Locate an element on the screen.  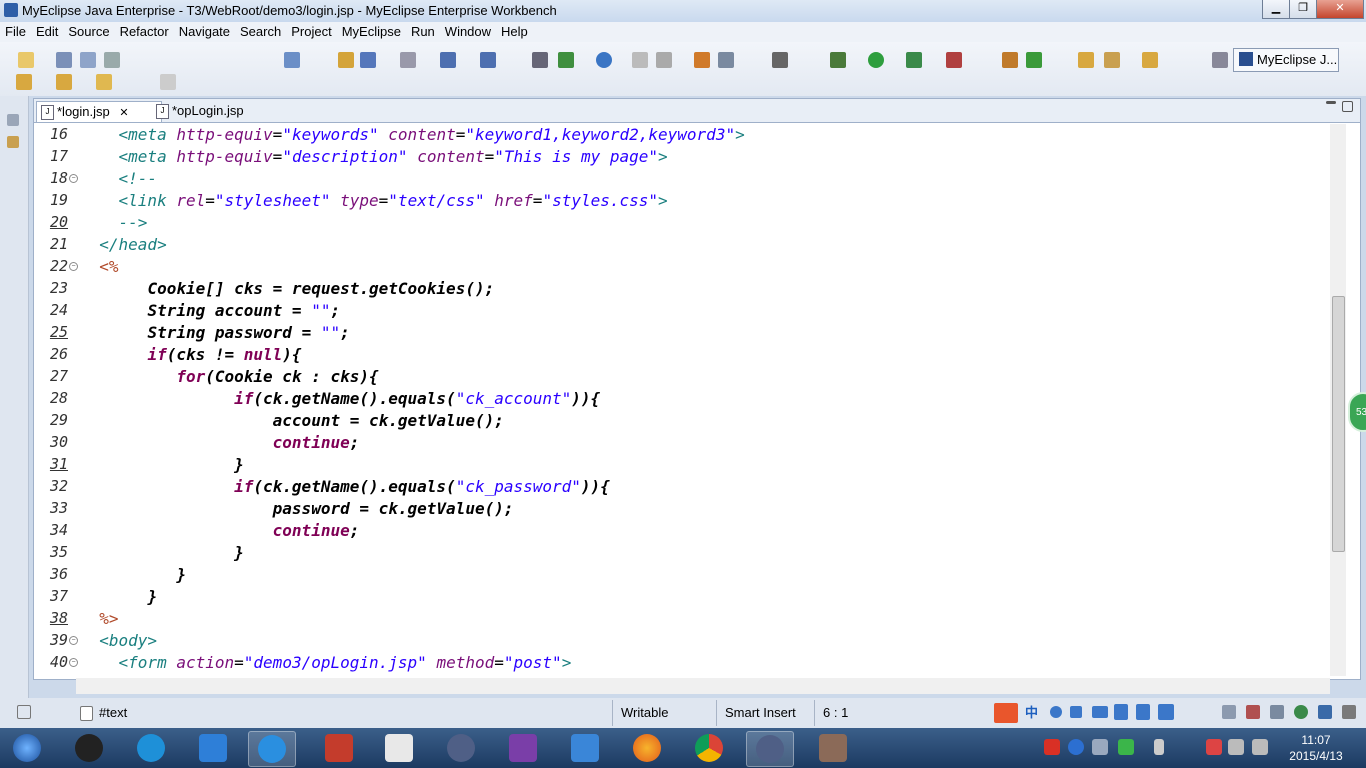
code-line: <!-- is located at coordinates (700, 178).